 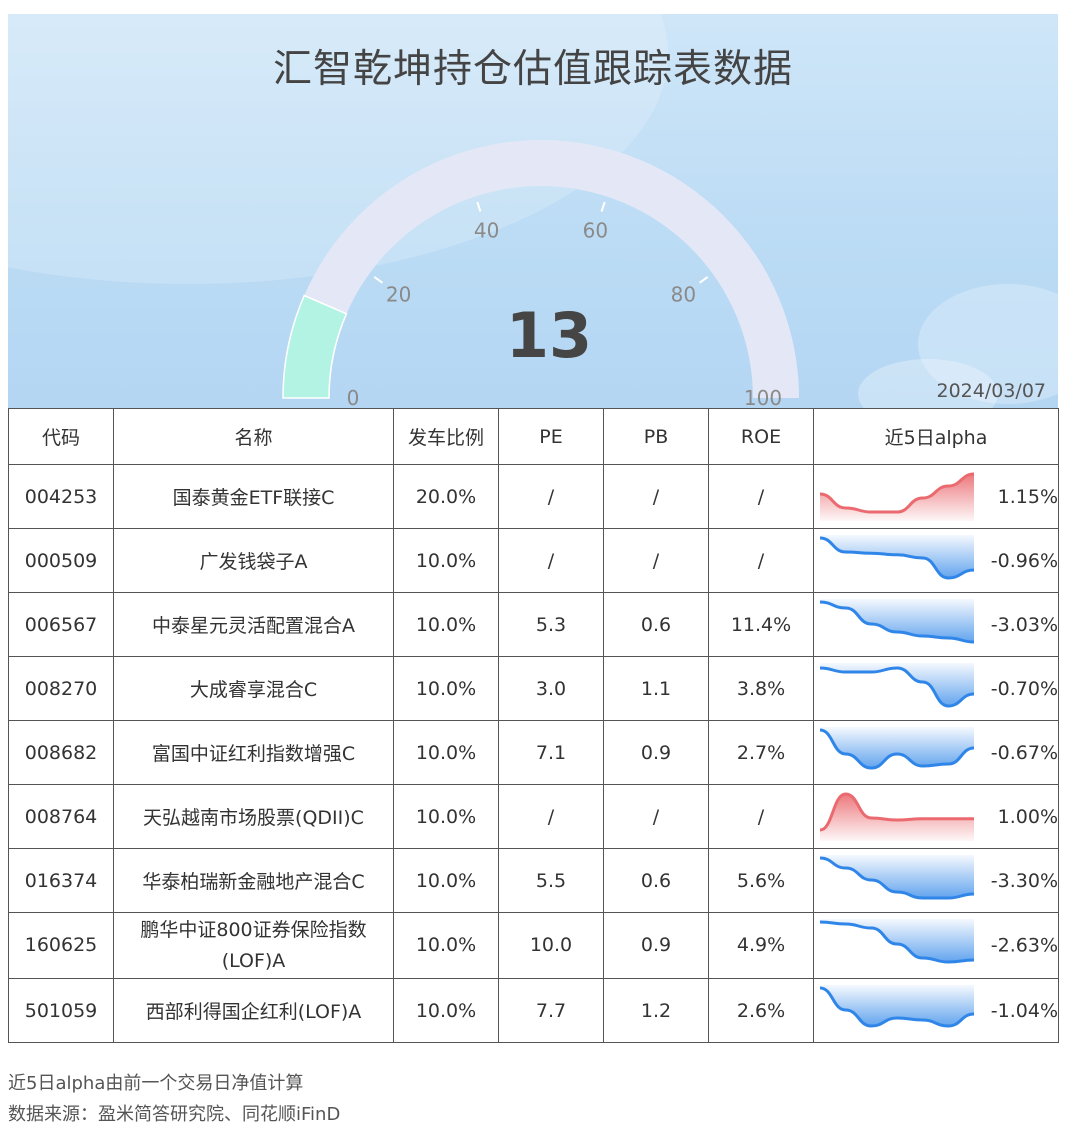 I want to click on cell-pe: 7.1, so click(x=551, y=752).